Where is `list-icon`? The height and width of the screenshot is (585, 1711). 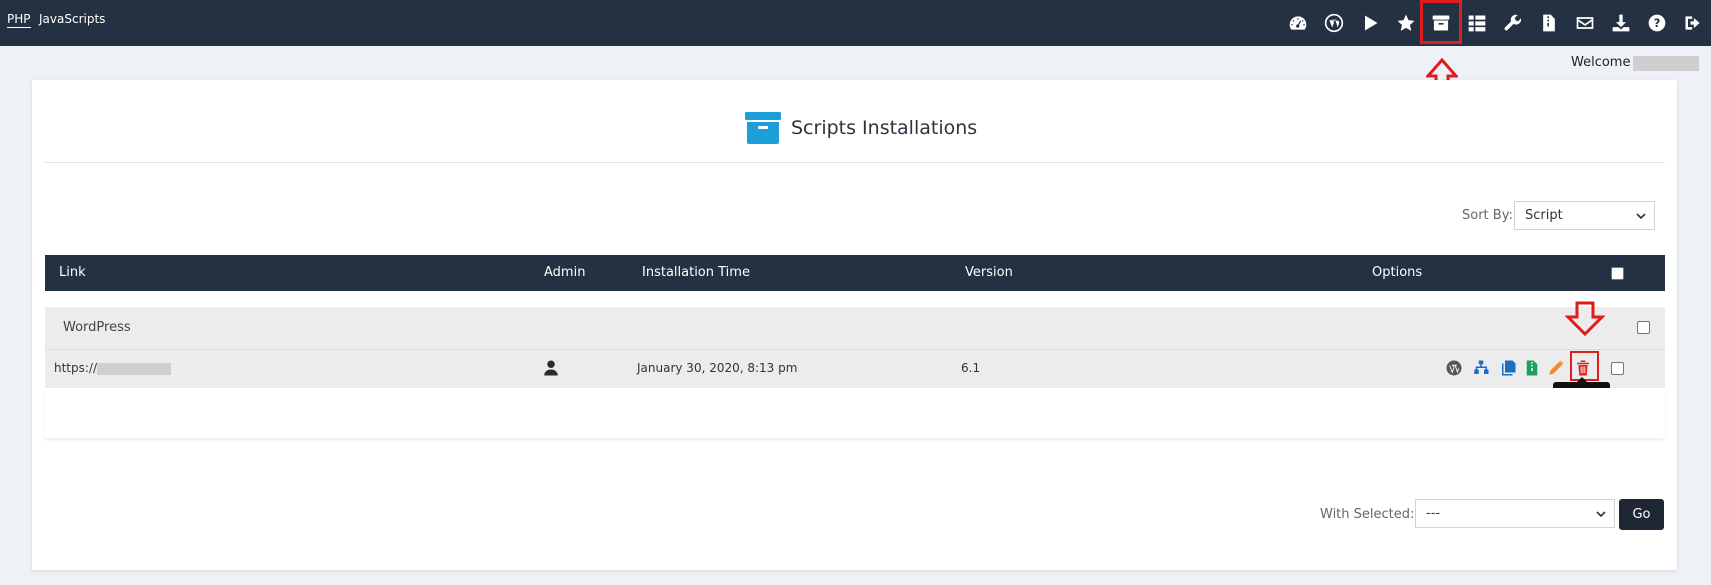 list-icon is located at coordinates (1477, 23).